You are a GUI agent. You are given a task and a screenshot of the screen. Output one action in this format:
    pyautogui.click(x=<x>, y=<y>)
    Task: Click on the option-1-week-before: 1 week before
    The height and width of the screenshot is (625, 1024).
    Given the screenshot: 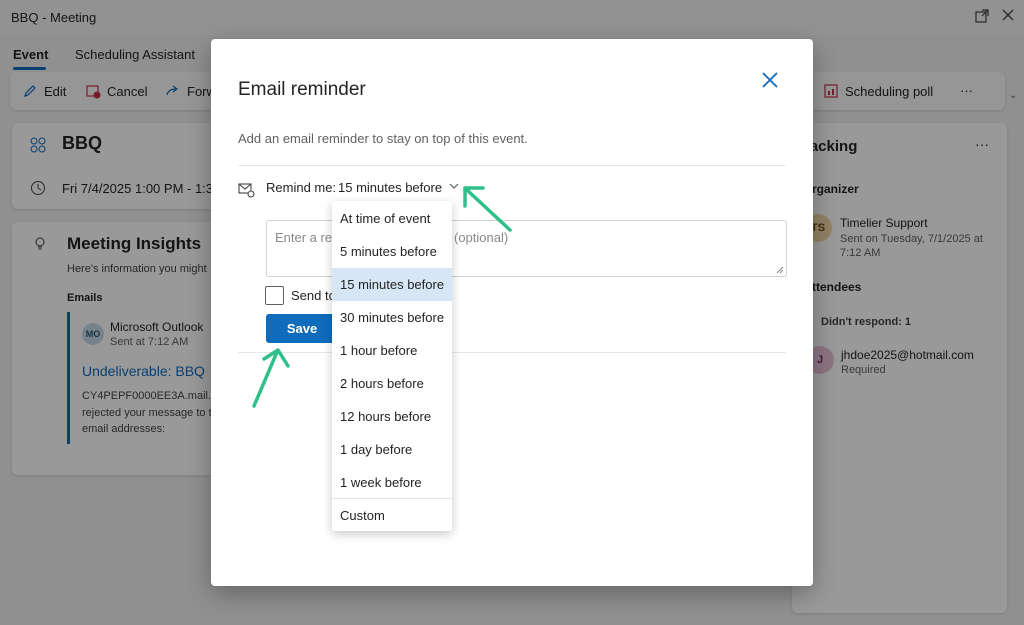 What is the action you would take?
    pyautogui.click(x=392, y=482)
    